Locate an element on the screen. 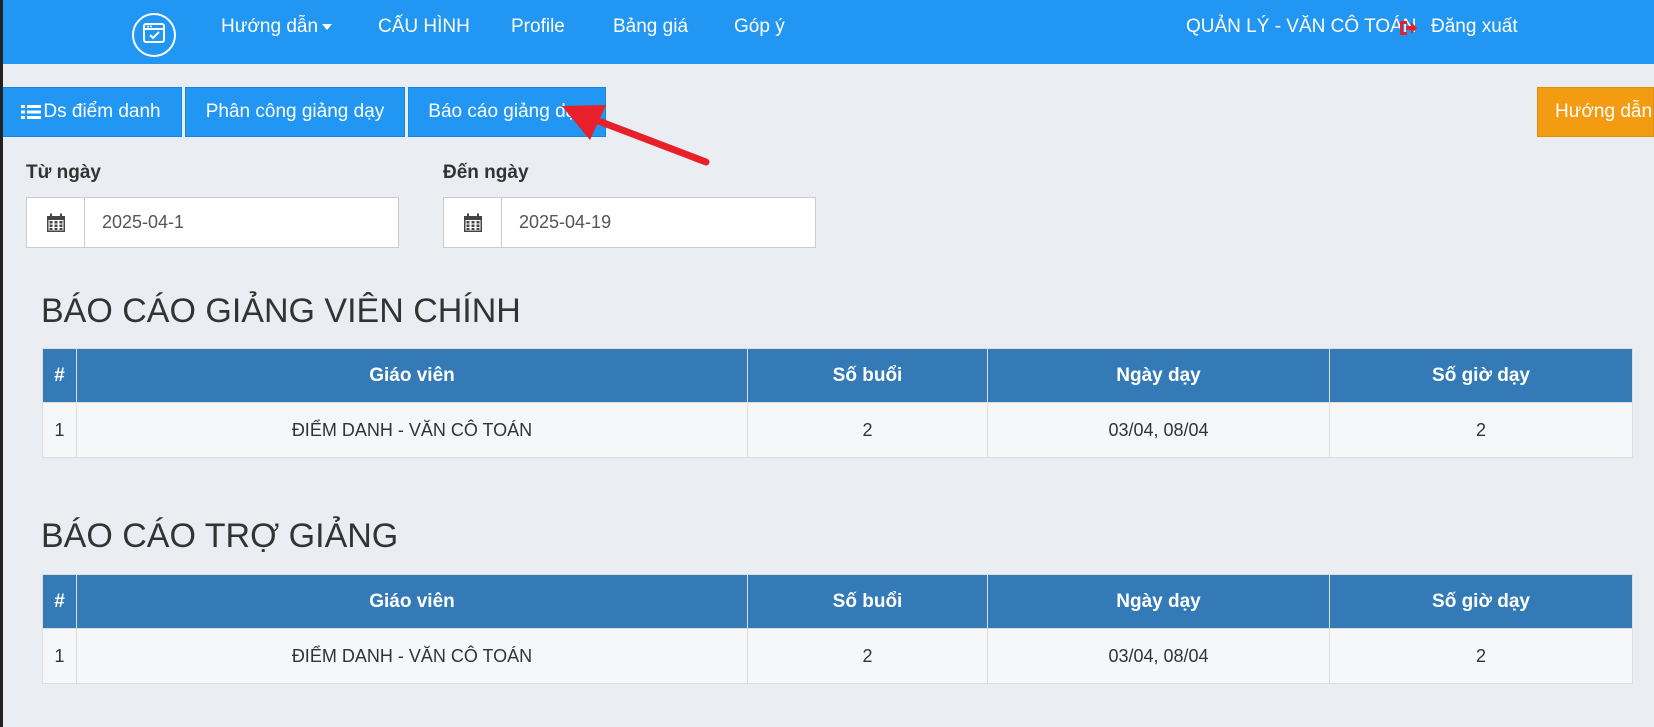  app-logo is located at coordinates (154, 35).